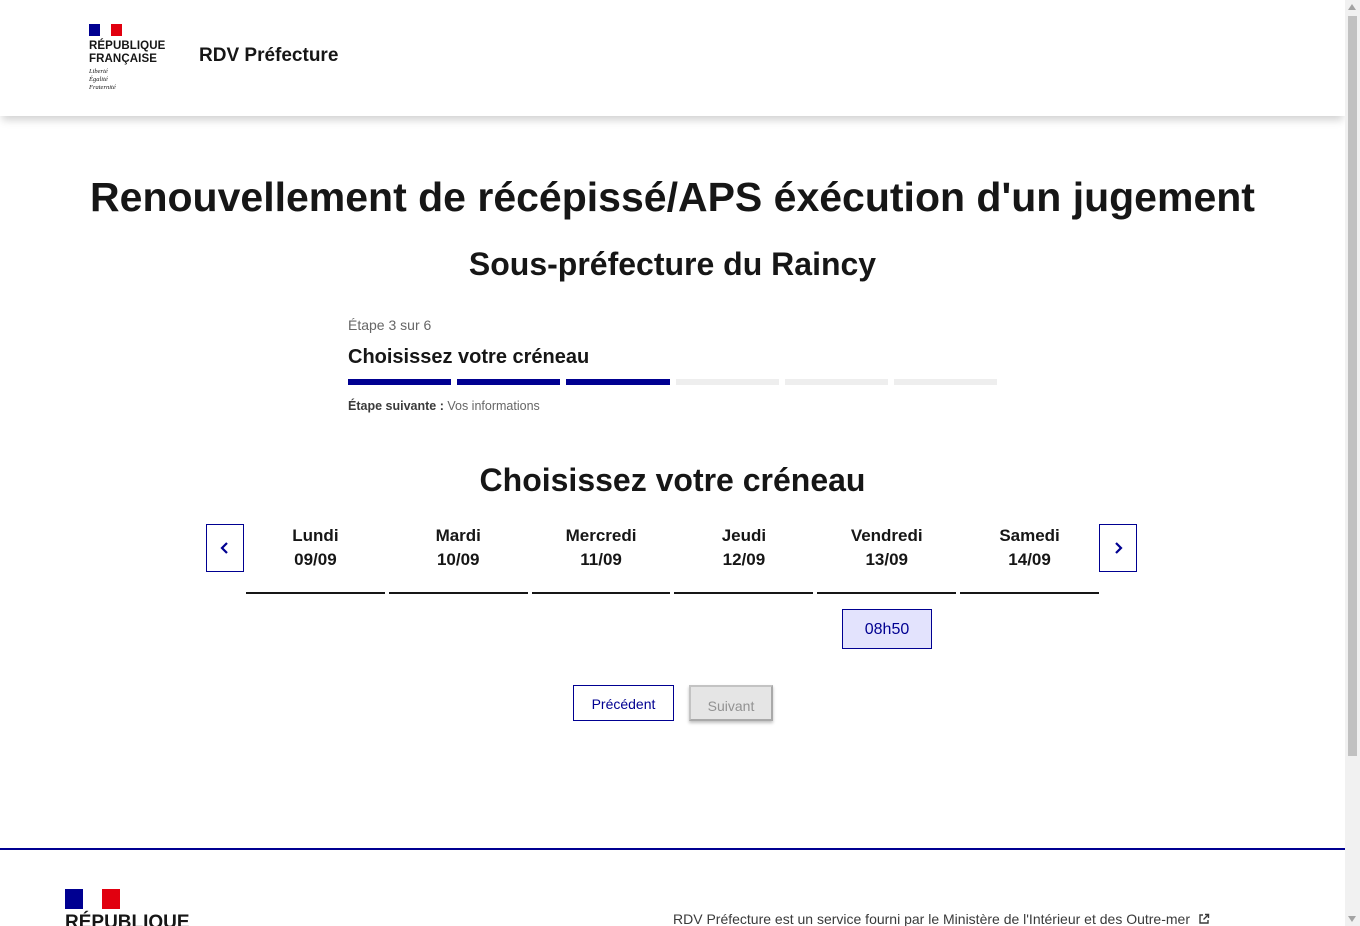 The width and height of the screenshot is (1360, 926). Describe the element at coordinates (672, 264) in the screenshot. I see `page-subtitle: Sous-préfecture du Raincy` at that location.